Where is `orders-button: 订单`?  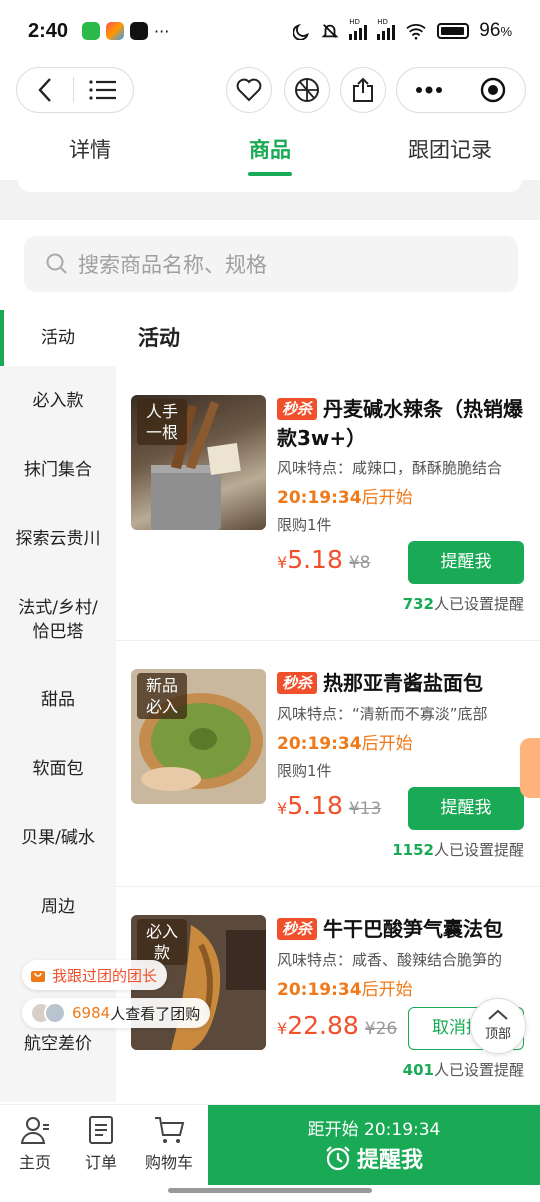 orders-button: 订单 is located at coordinates (101, 1144).